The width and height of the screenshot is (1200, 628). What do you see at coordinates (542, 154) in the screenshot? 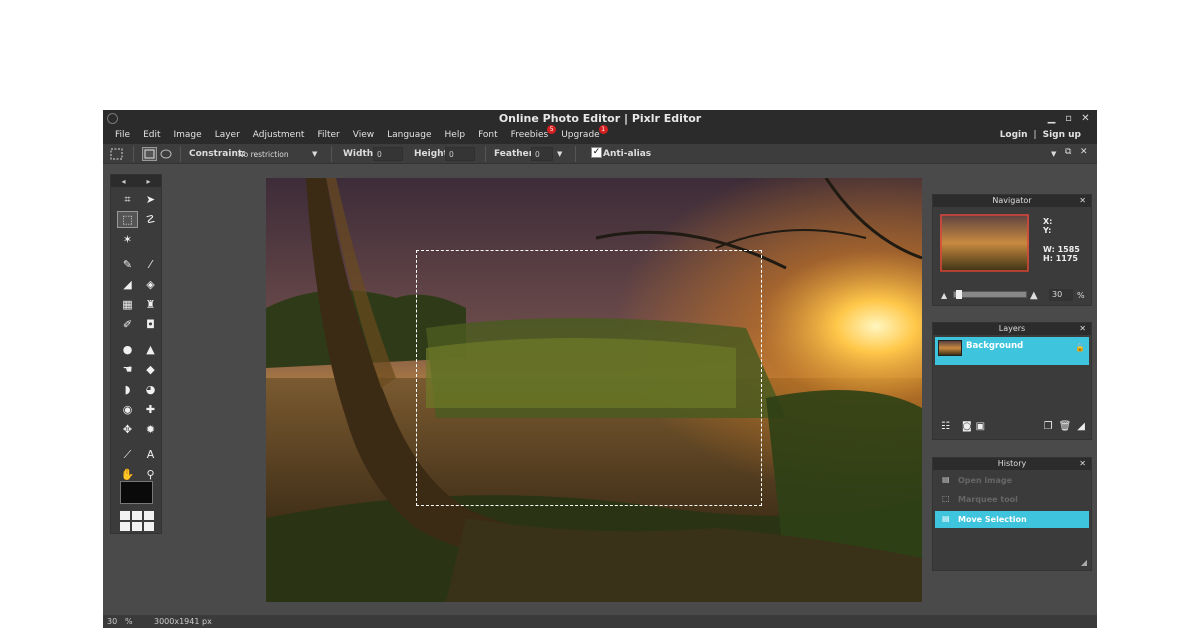
I see `feather-field: 0` at bounding box center [542, 154].